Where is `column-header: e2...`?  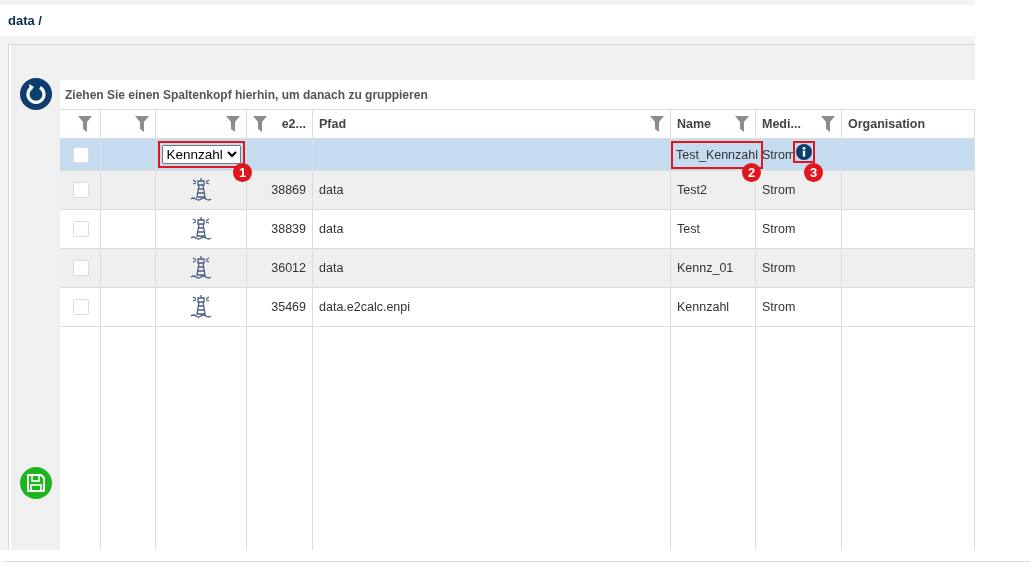 column-header: e2... is located at coordinates (293, 124).